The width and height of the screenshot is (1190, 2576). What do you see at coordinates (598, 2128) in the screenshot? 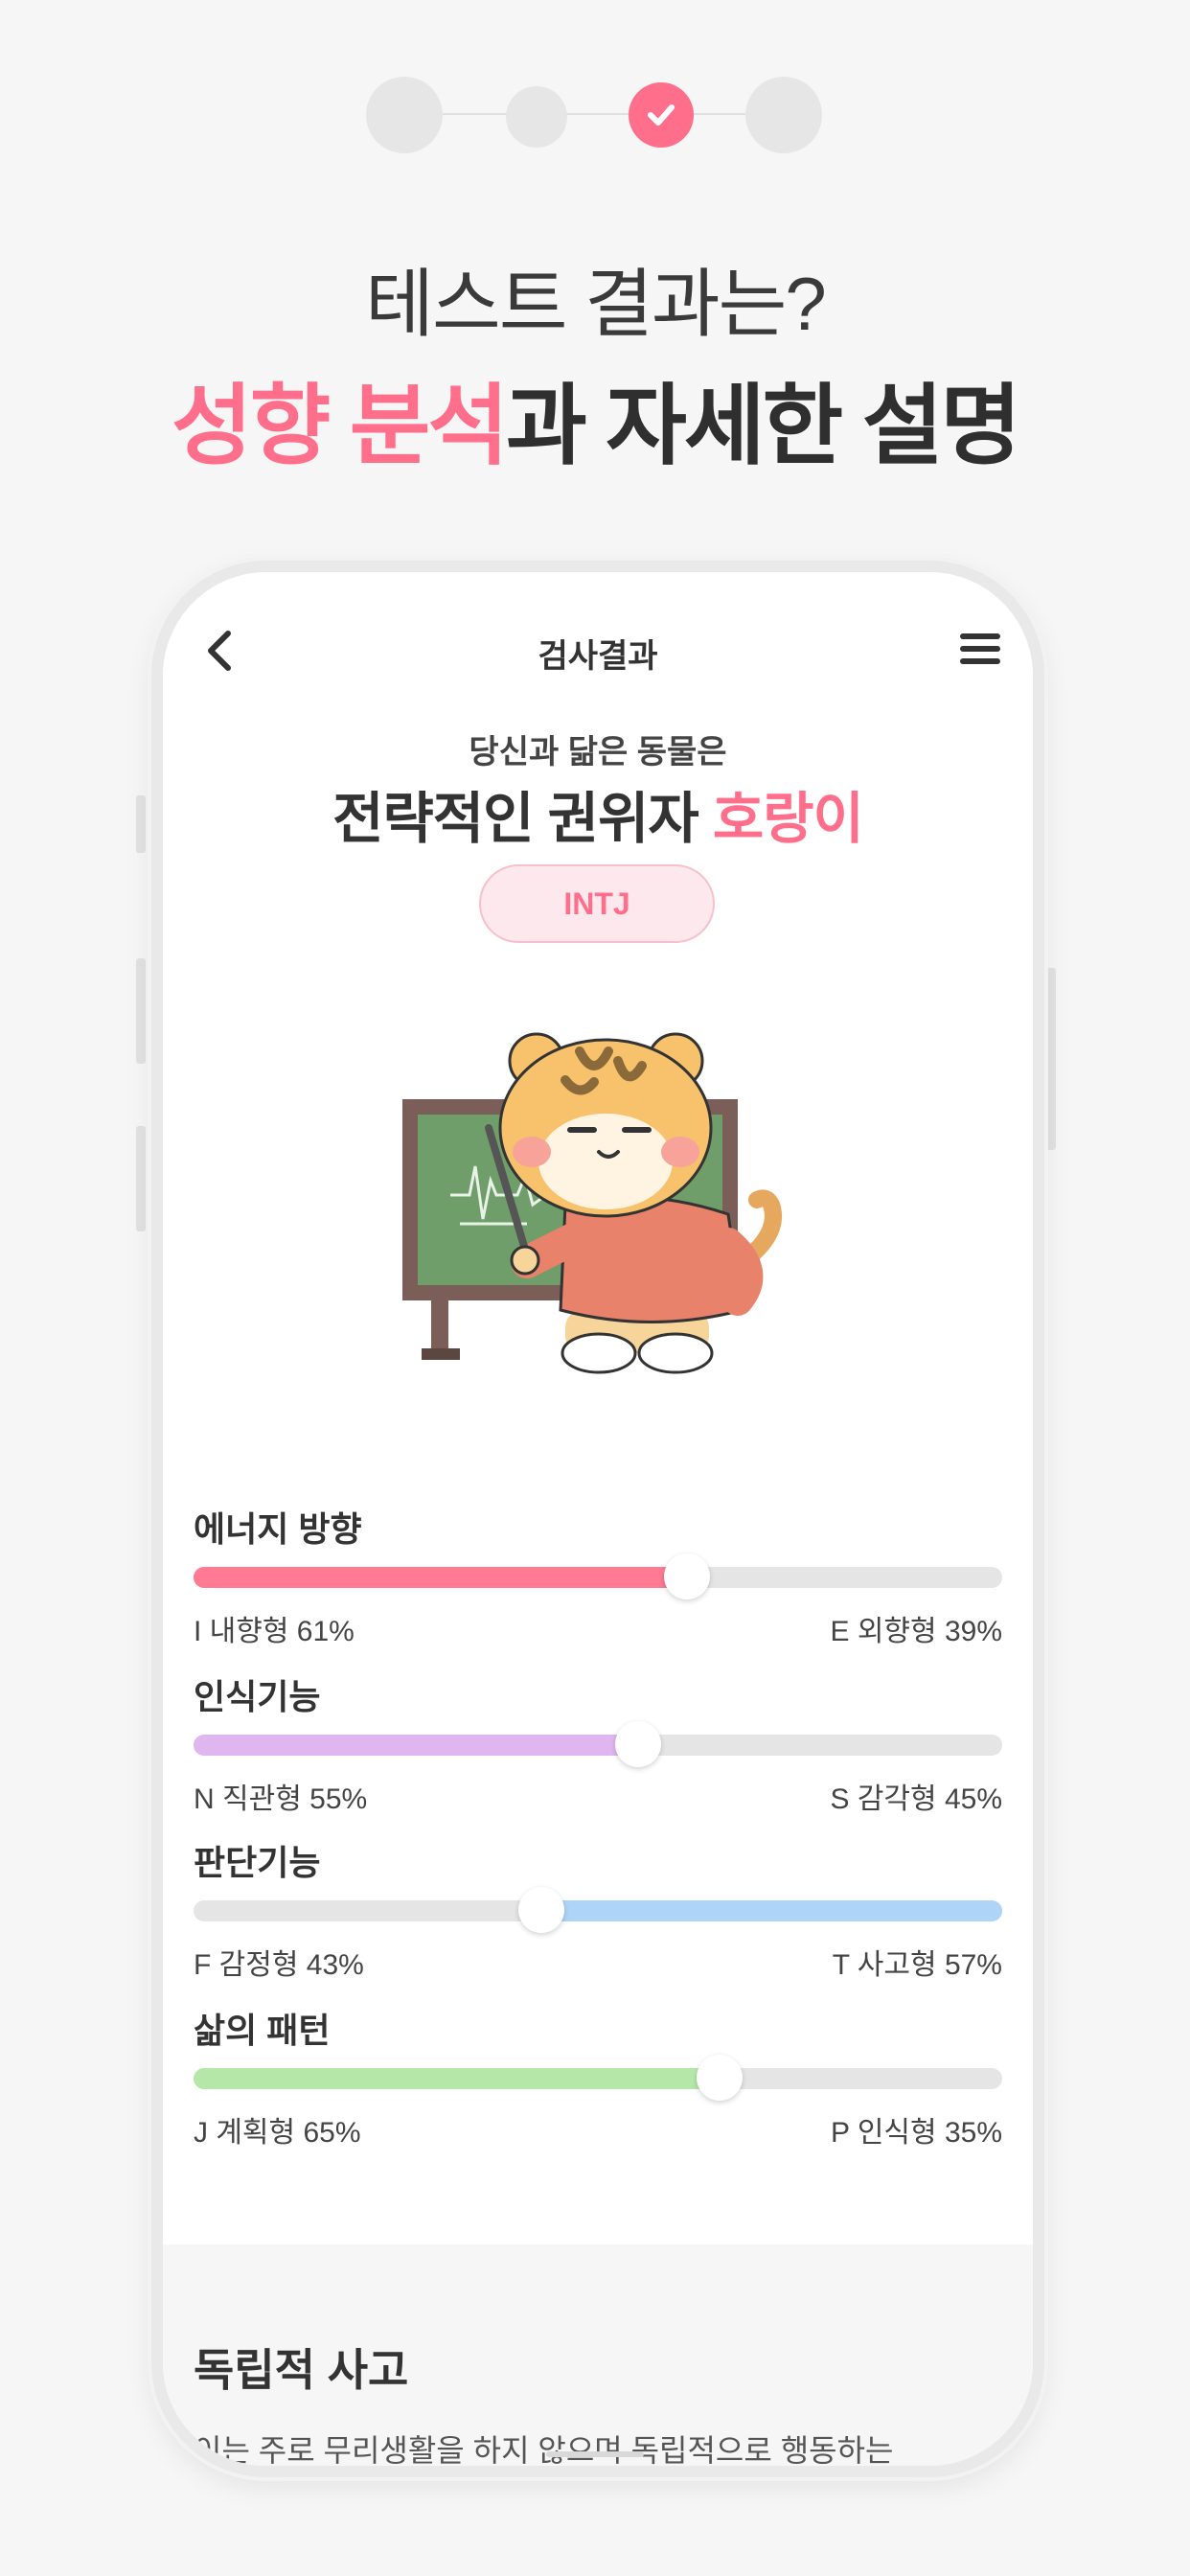
I see `trait-labels: J 계획형 65% P 인식형 35%` at bounding box center [598, 2128].